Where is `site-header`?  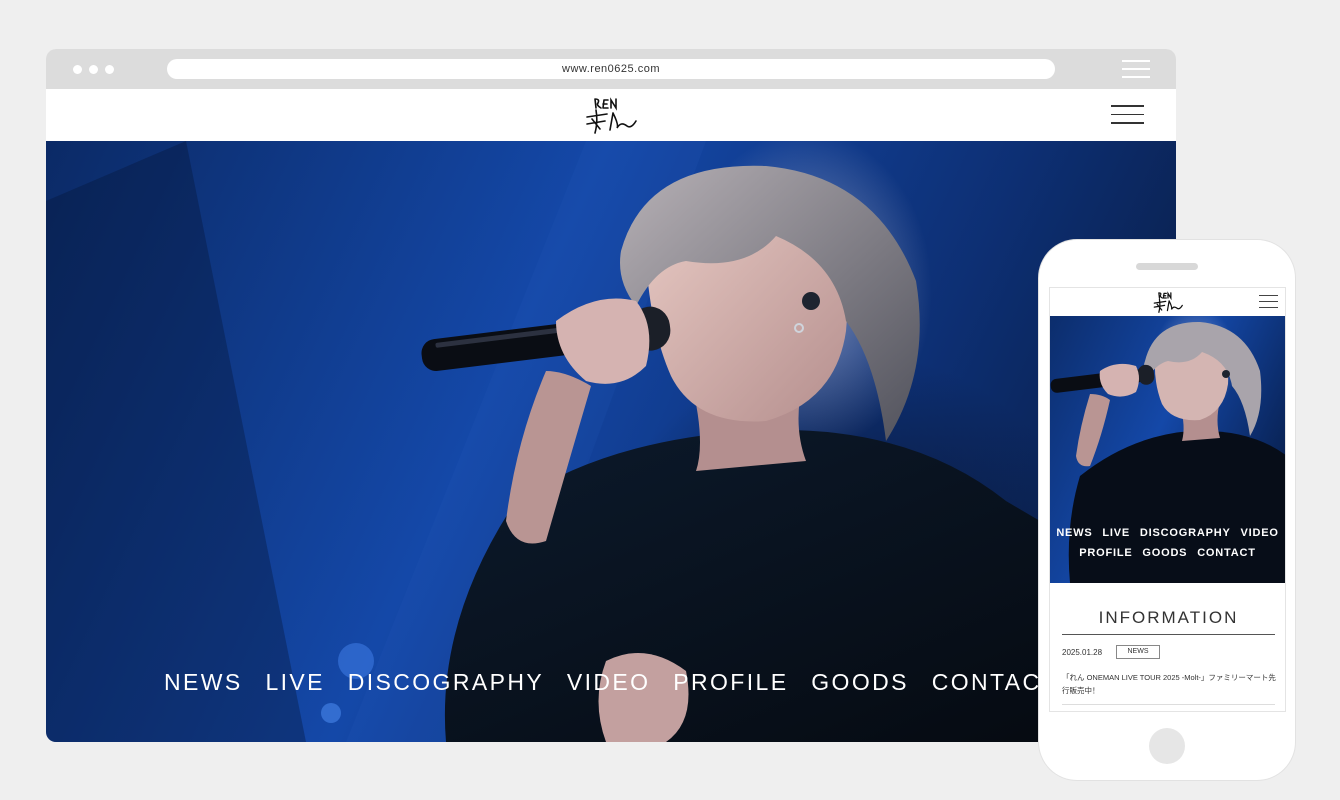
site-header is located at coordinates (611, 115).